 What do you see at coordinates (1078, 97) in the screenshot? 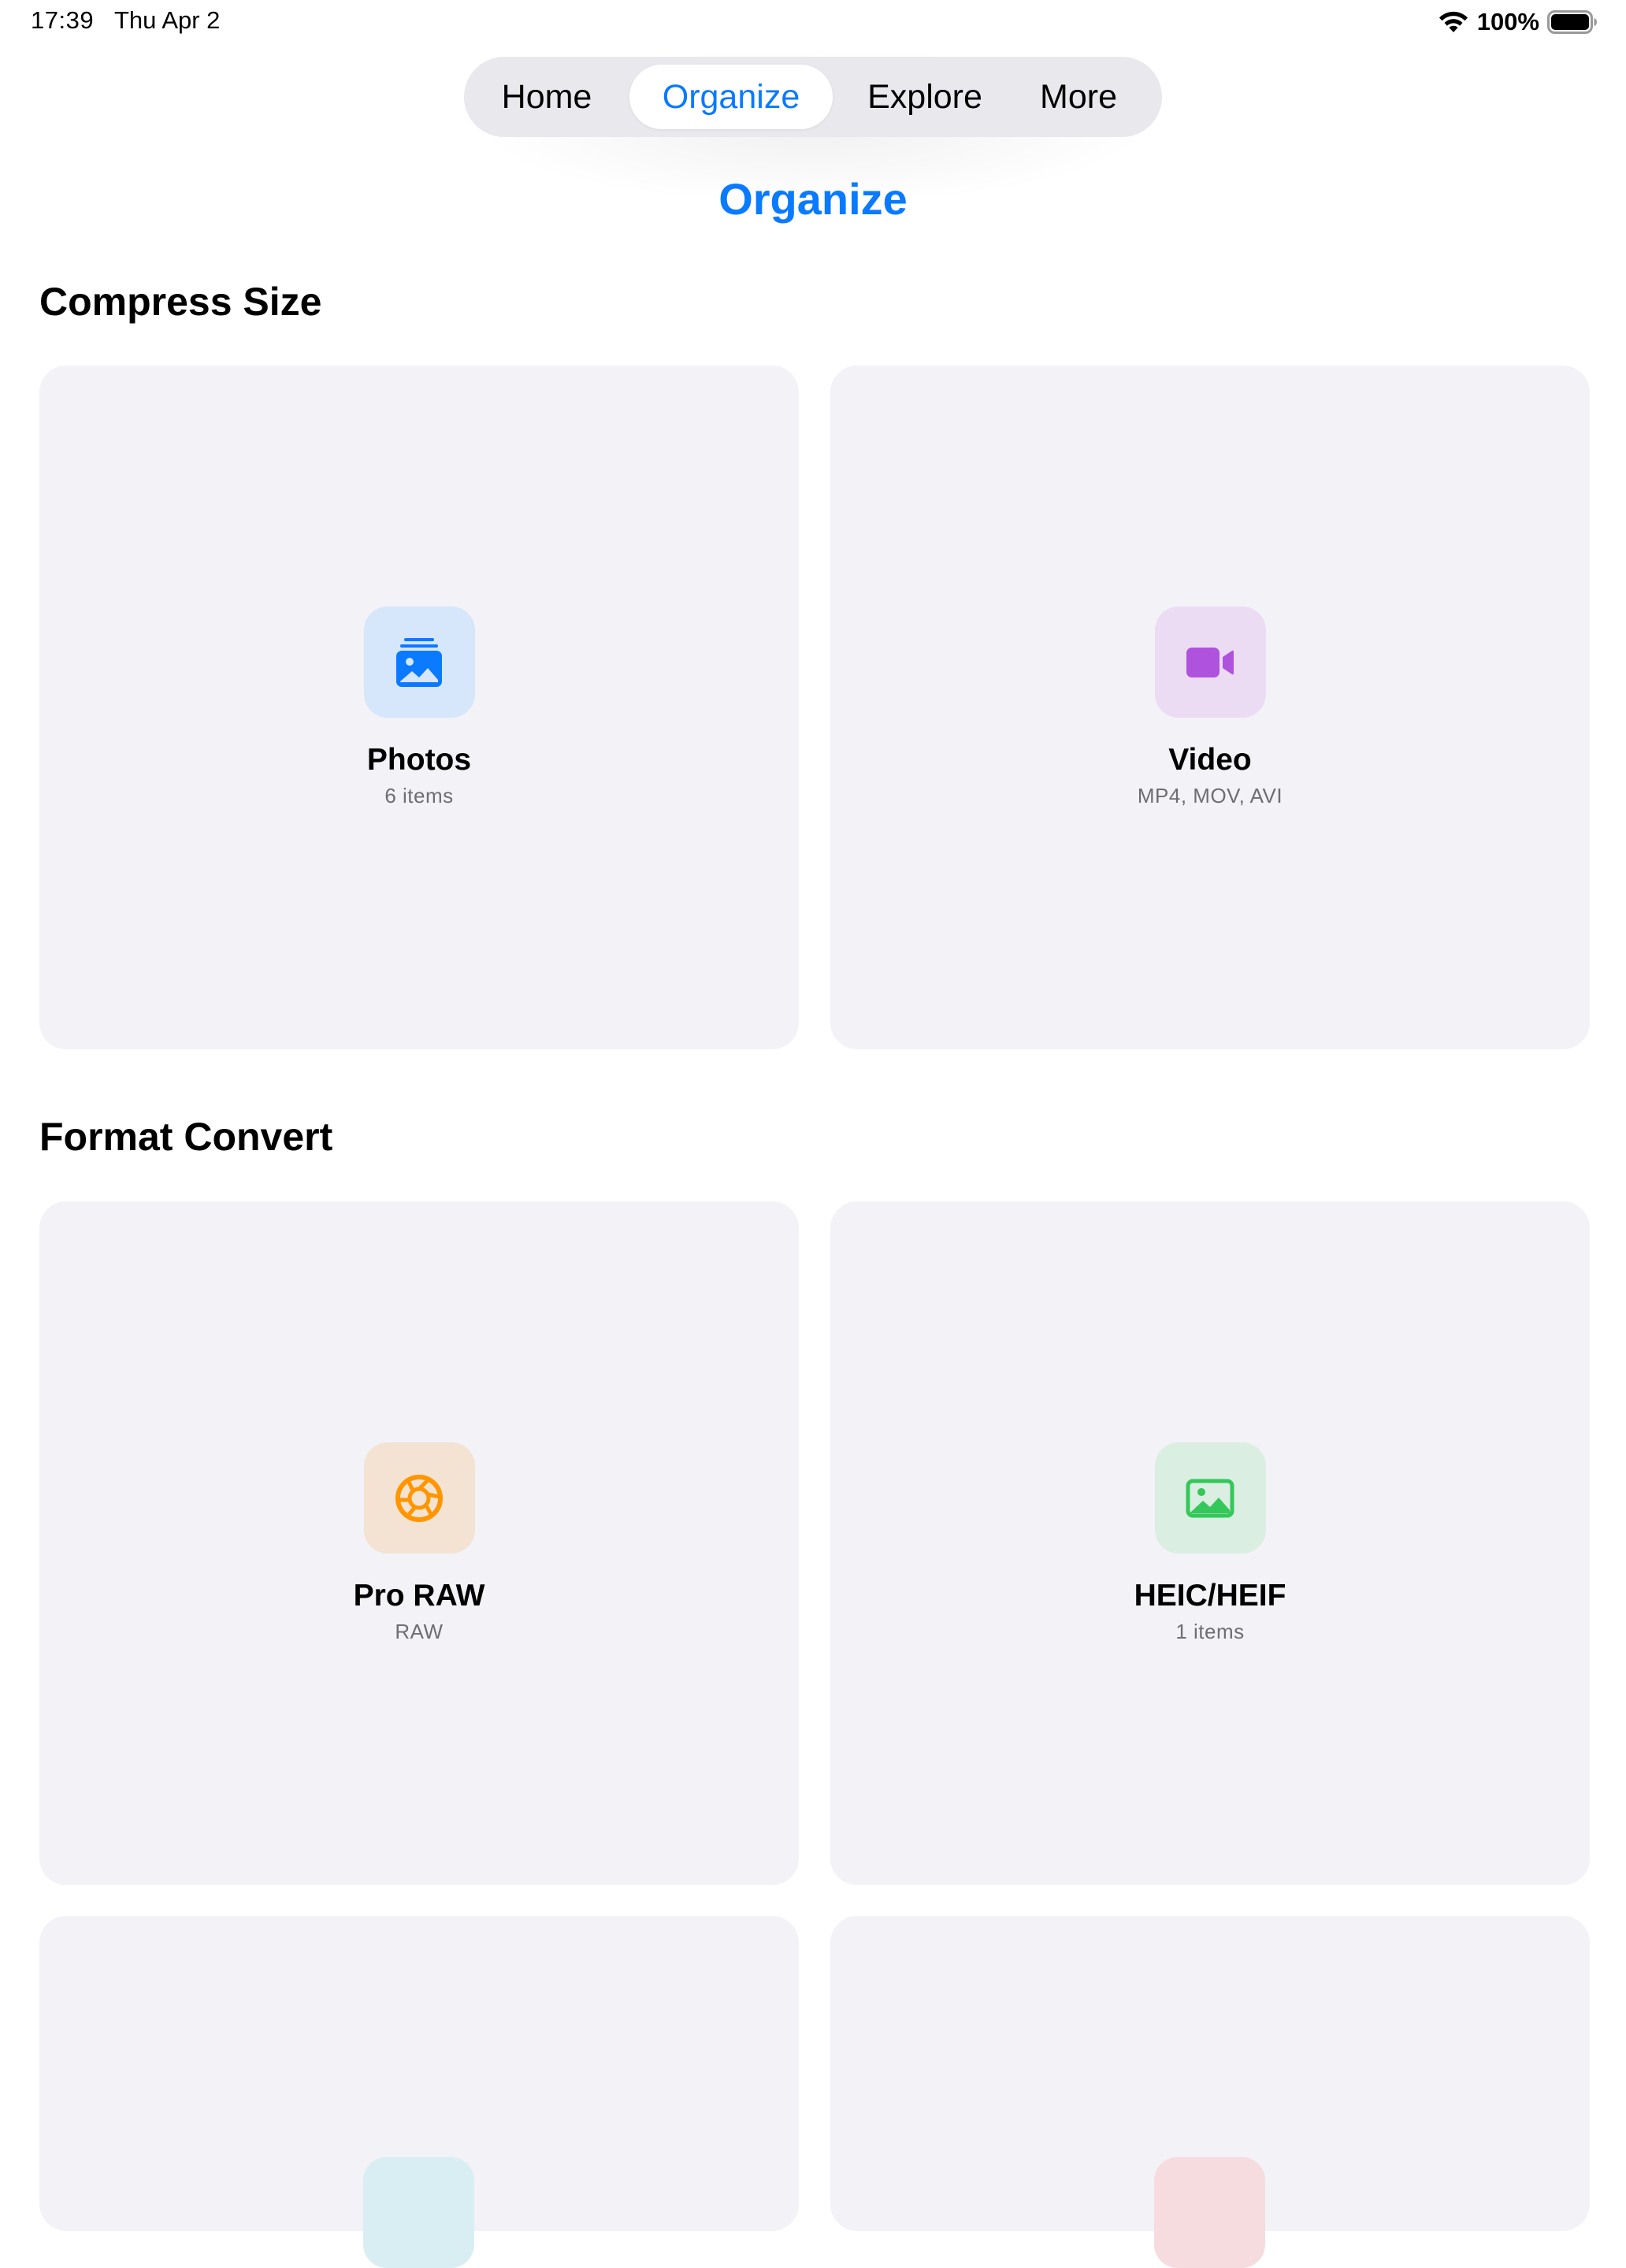
I see `tab-more: More` at bounding box center [1078, 97].